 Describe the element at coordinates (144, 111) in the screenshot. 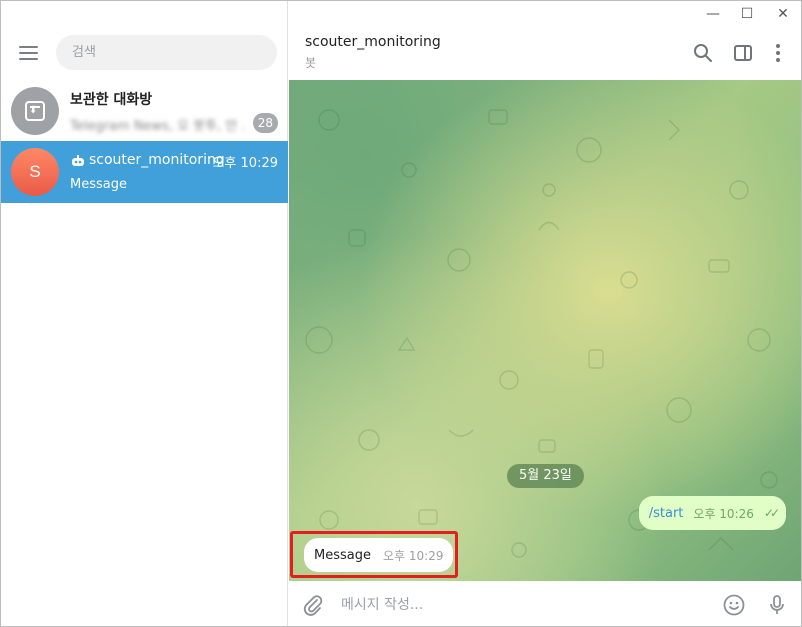

I see `chat-item-archived: 보관한 대화방 Telegram News, 오 봇투, 안 ... 28` at that location.